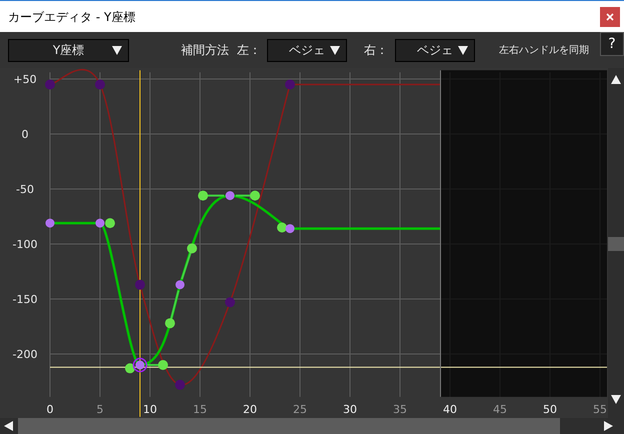 The height and width of the screenshot is (434, 624). Describe the element at coordinates (250, 409) in the screenshot. I see `axis-label: 20` at that location.